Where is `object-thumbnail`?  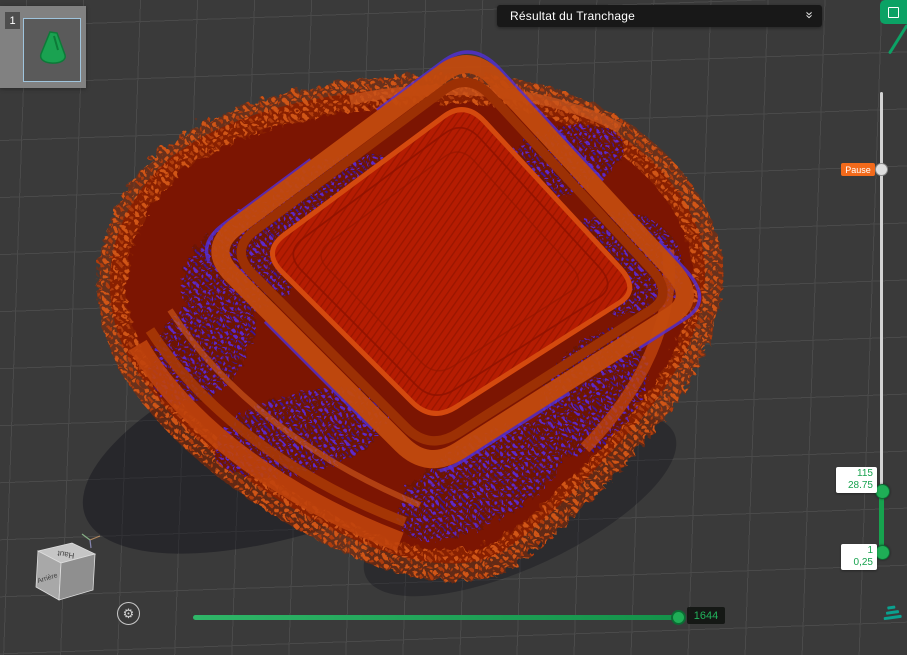 object-thumbnail is located at coordinates (52, 50).